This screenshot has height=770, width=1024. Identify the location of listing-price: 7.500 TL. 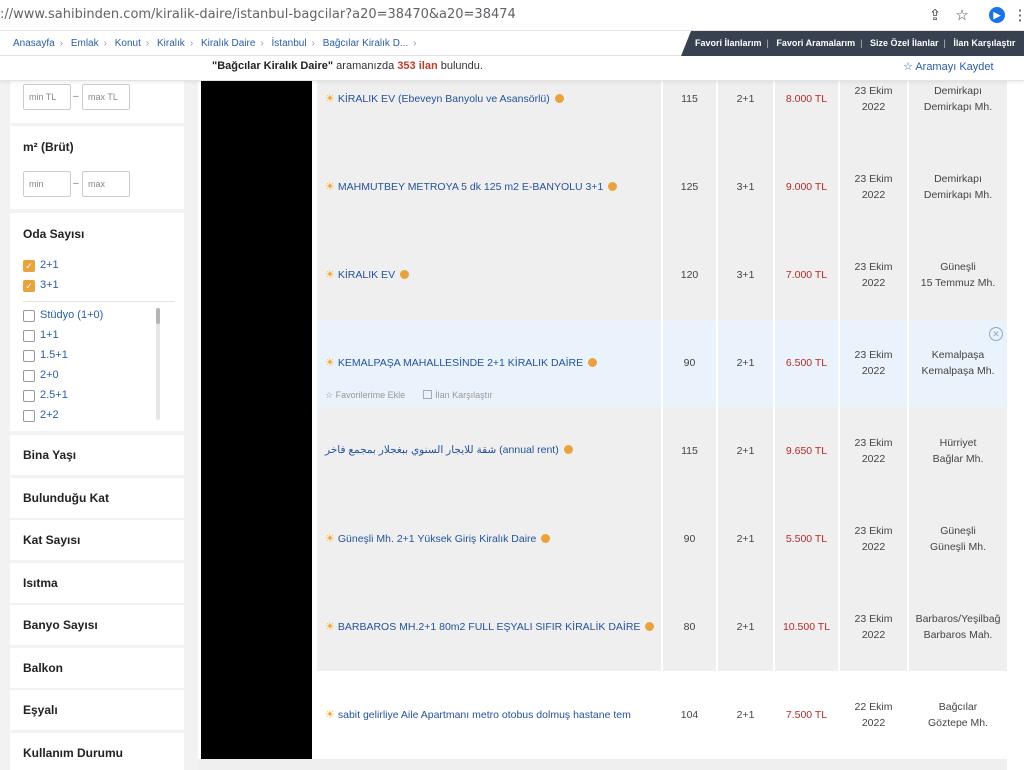
(807, 715).